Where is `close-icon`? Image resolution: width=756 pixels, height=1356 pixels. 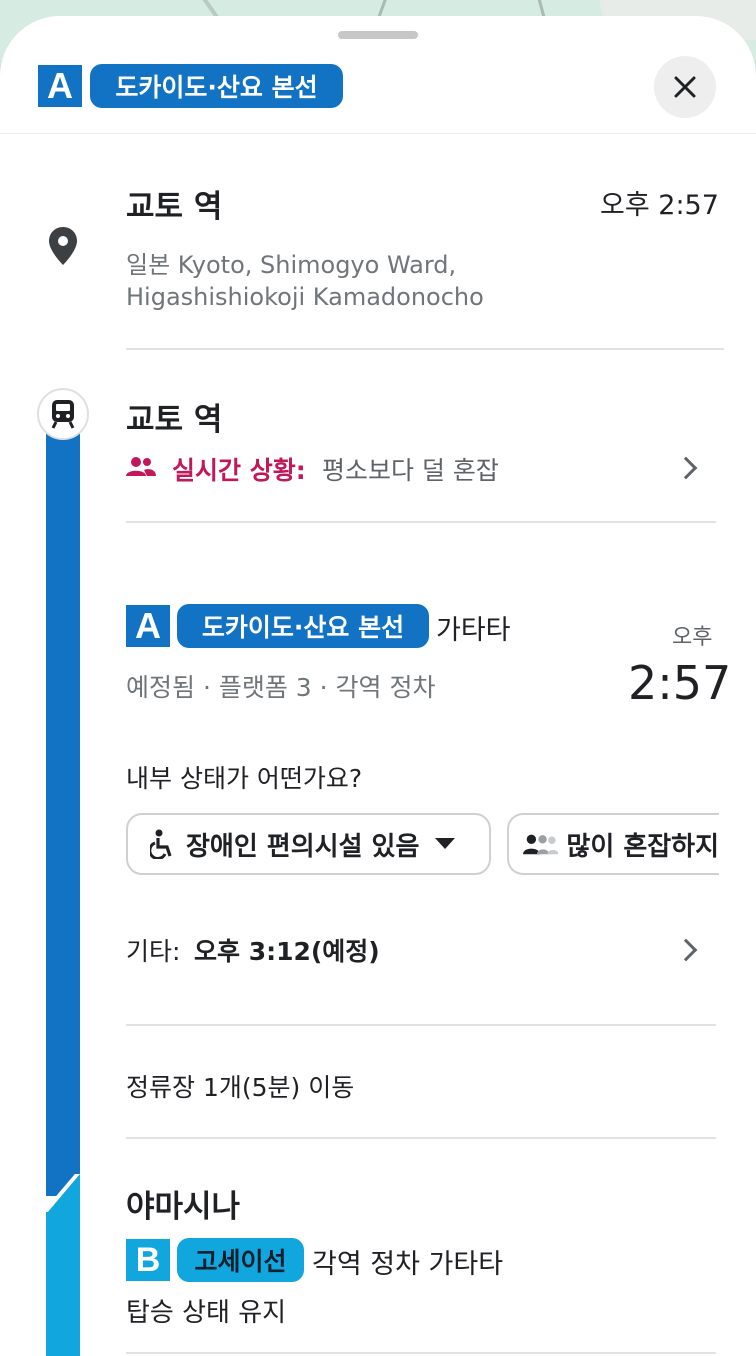 close-icon is located at coordinates (685, 87).